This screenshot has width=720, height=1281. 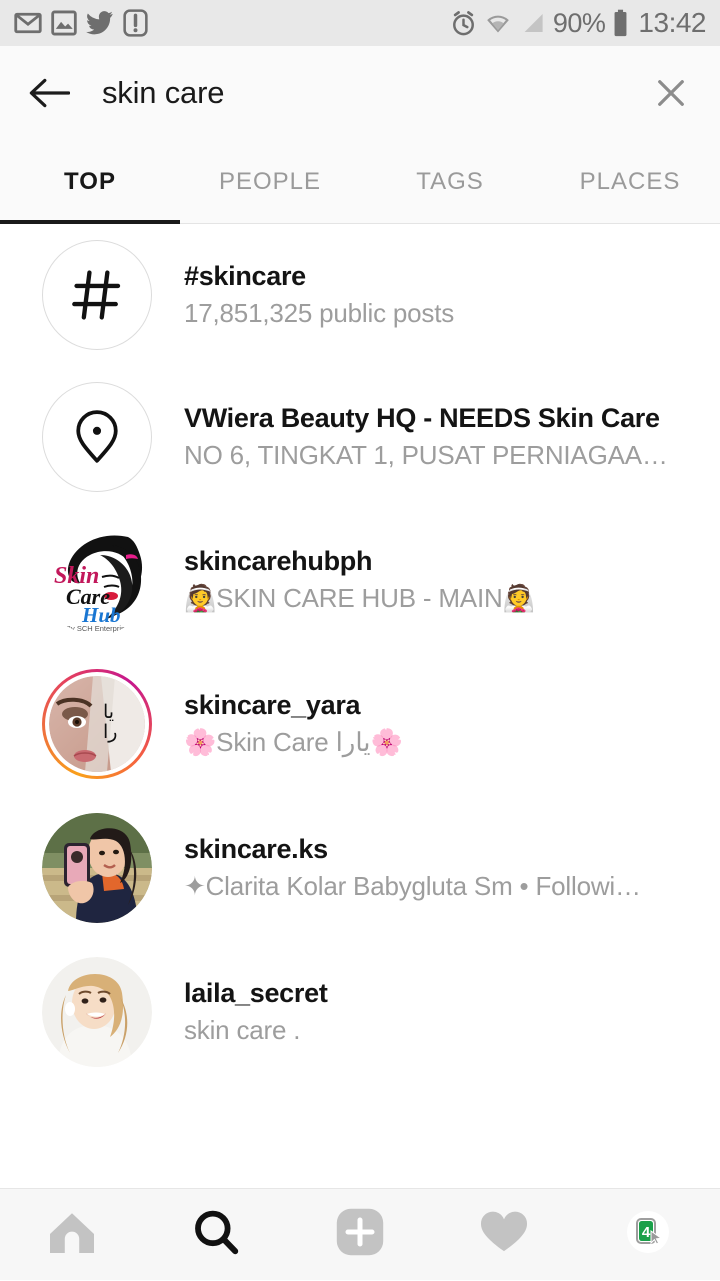 What do you see at coordinates (319, 276) in the screenshot?
I see `result-title: #skincare` at bounding box center [319, 276].